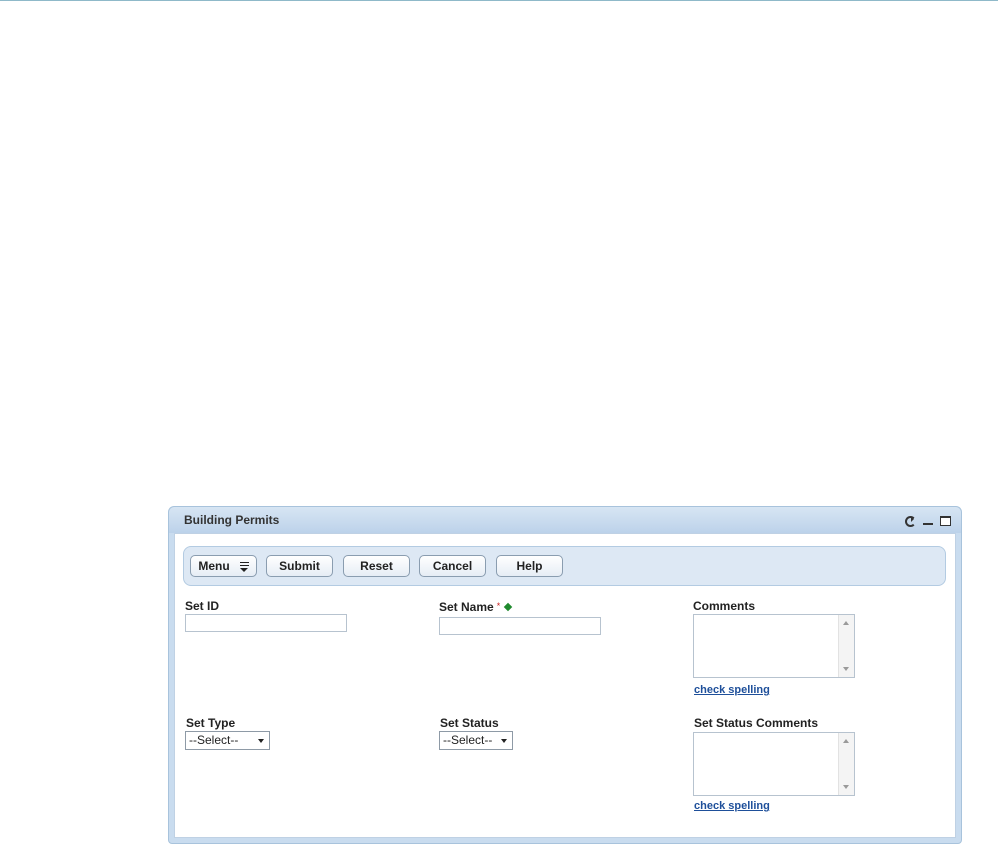 The width and height of the screenshot is (998, 846). What do you see at coordinates (846, 764) in the screenshot?
I see `set-status-comments-scrollbar` at bounding box center [846, 764].